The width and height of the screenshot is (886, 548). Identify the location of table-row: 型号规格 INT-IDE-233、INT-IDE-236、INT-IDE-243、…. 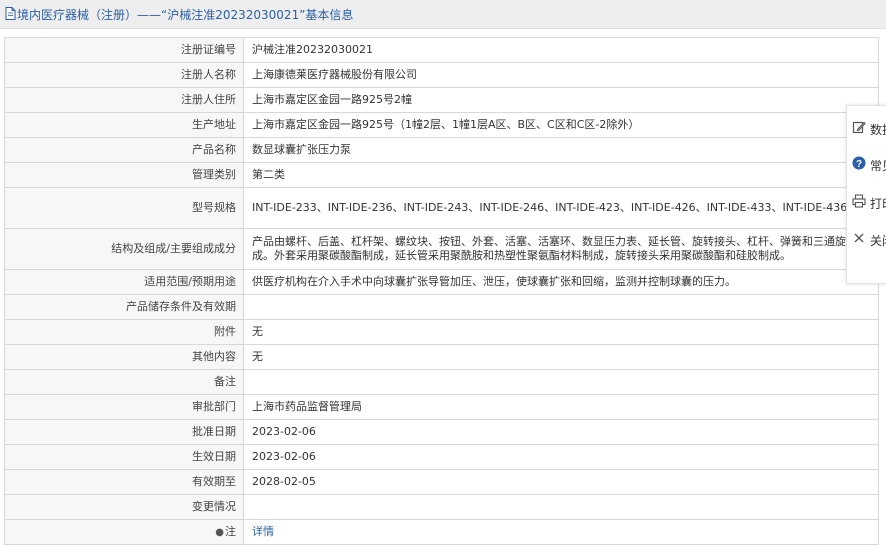
(441, 208).